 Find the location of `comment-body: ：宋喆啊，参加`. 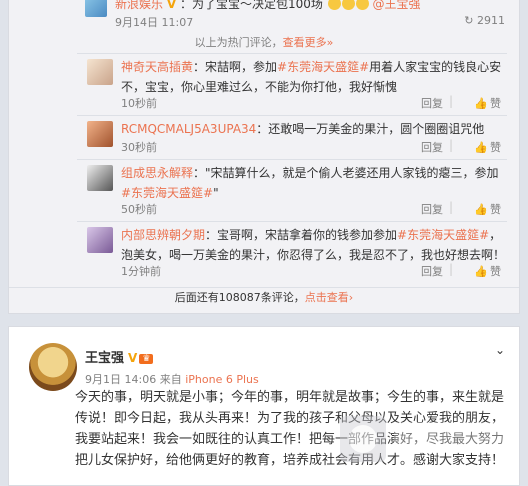

comment-body: ：宋喆啊，参加 is located at coordinates (235, 67).